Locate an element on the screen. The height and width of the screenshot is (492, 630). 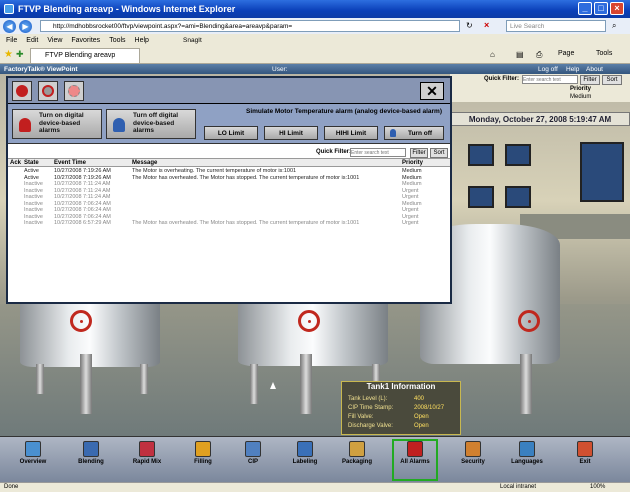
tank-level-label: Tank Level (L): is located at coordinates (368, 399).